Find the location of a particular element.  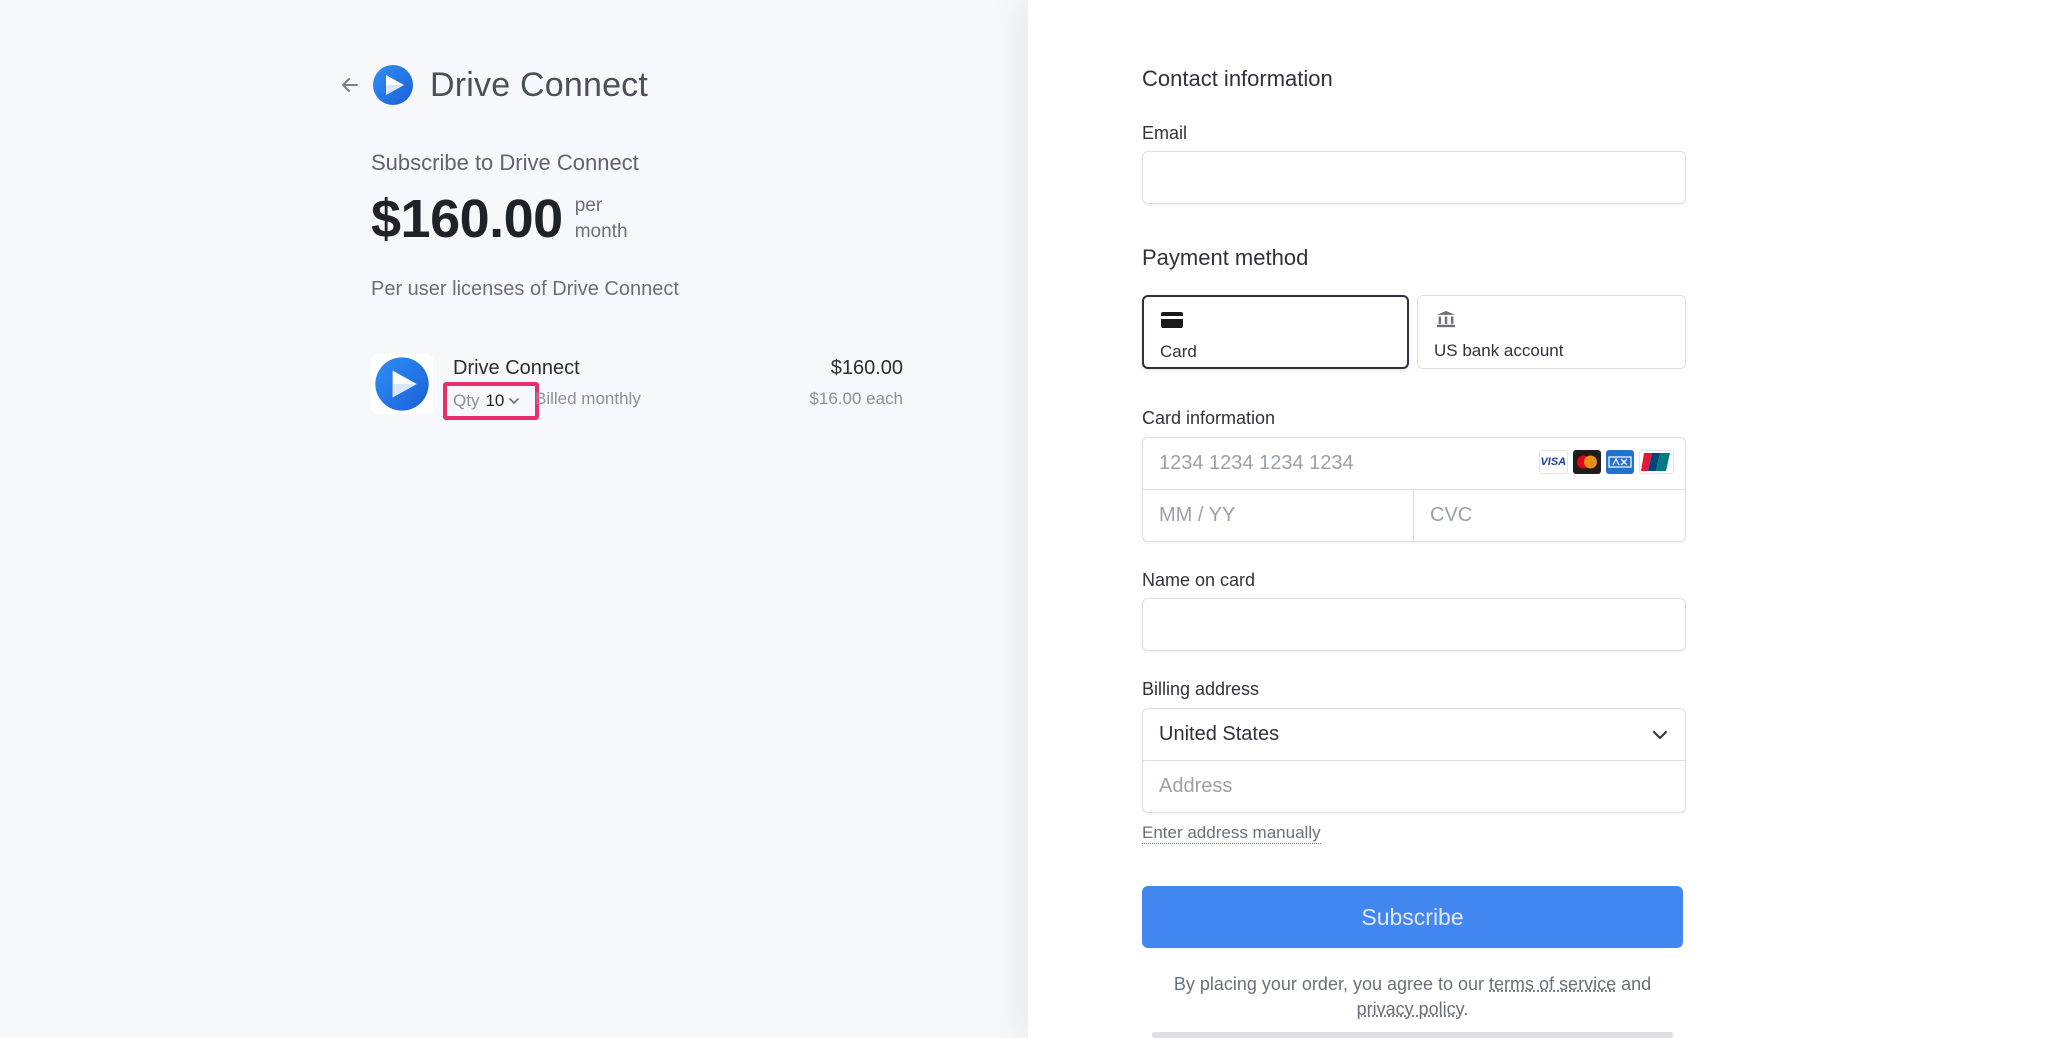

card-info-label: Card information is located at coordinates (1209, 418).